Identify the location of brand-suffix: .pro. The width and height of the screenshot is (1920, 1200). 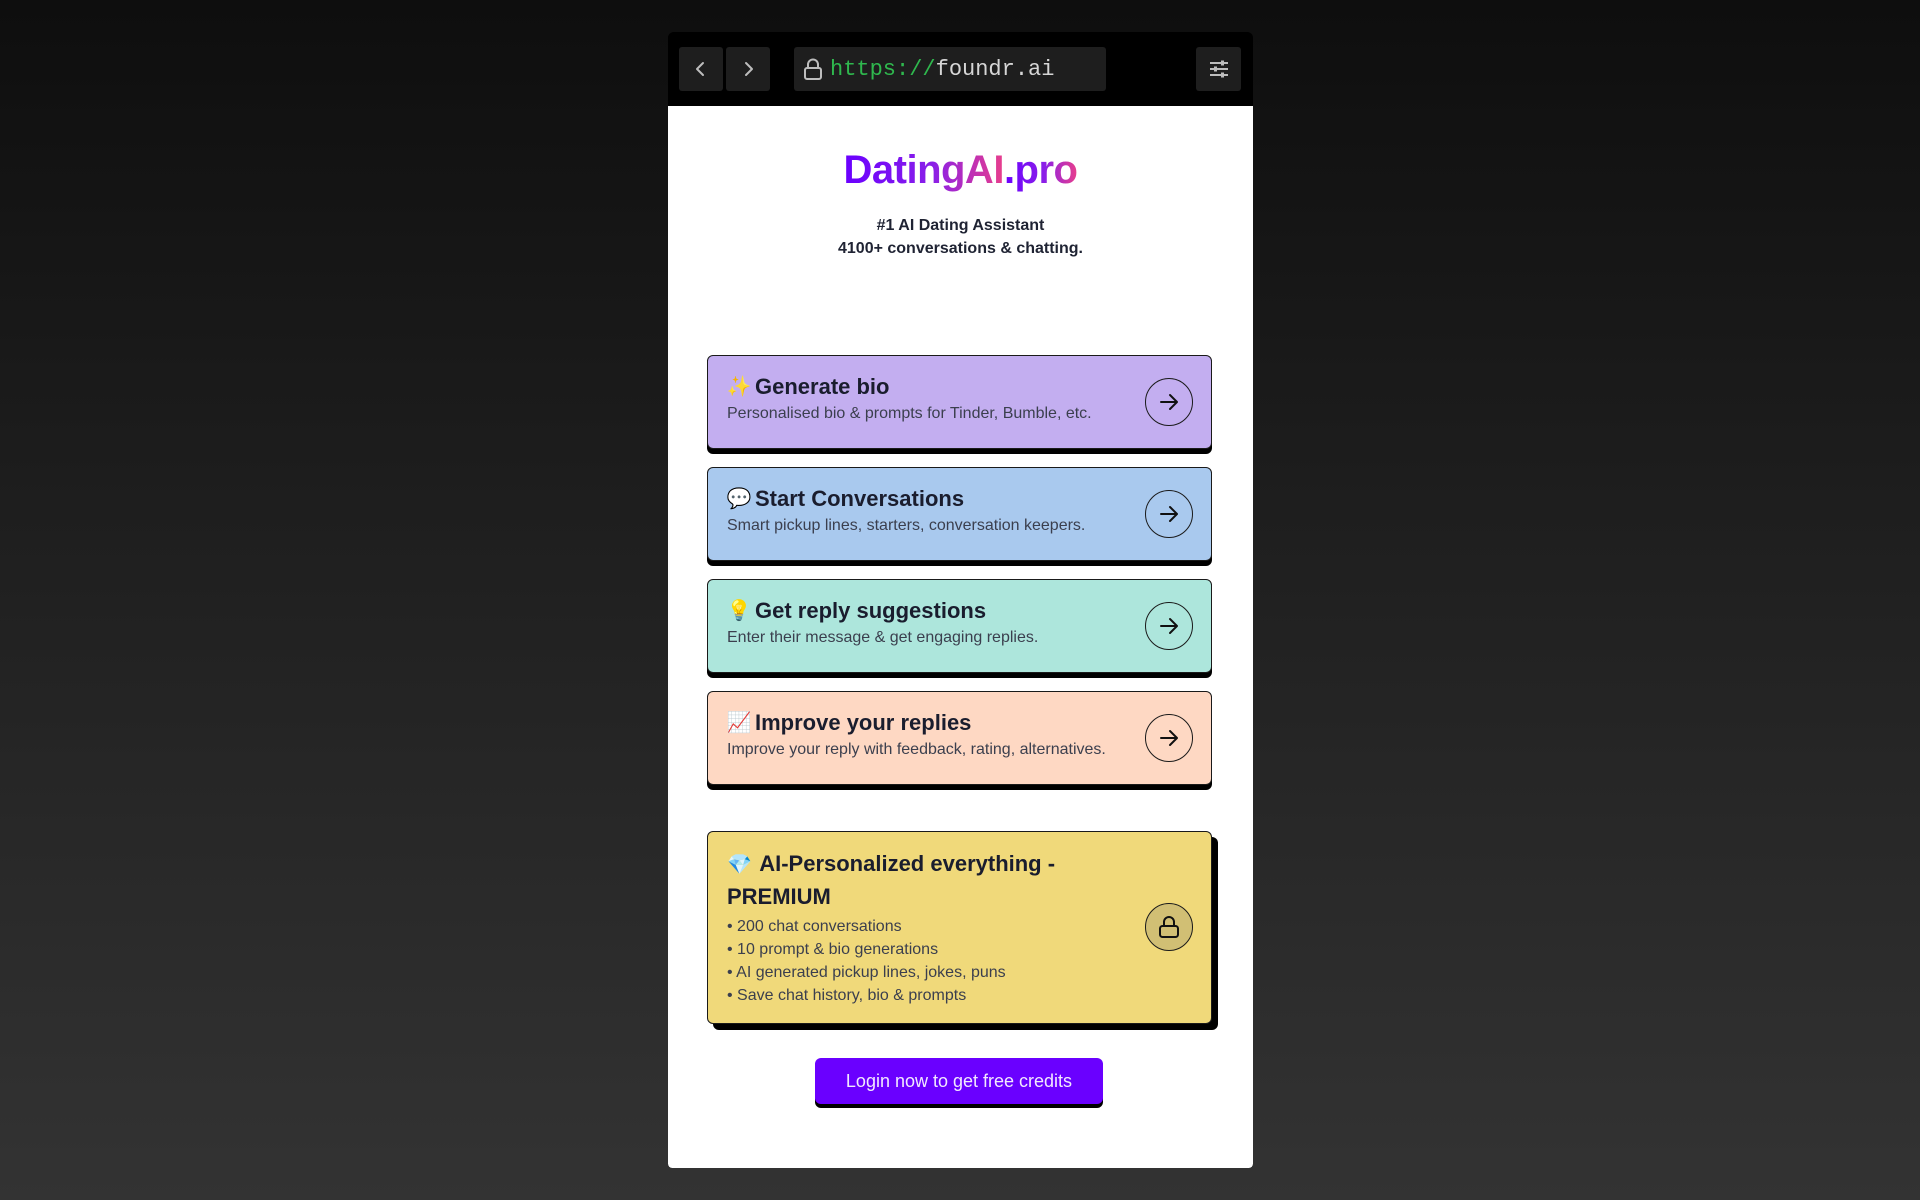
(1040, 170).